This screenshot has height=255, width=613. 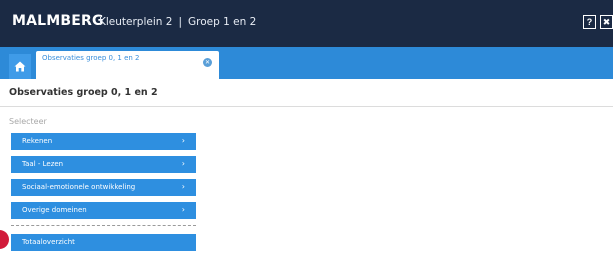 What do you see at coordinates (37, 141) in the screenshot?
I see `category-label: Rekenen` at bounding box center [37, 141].